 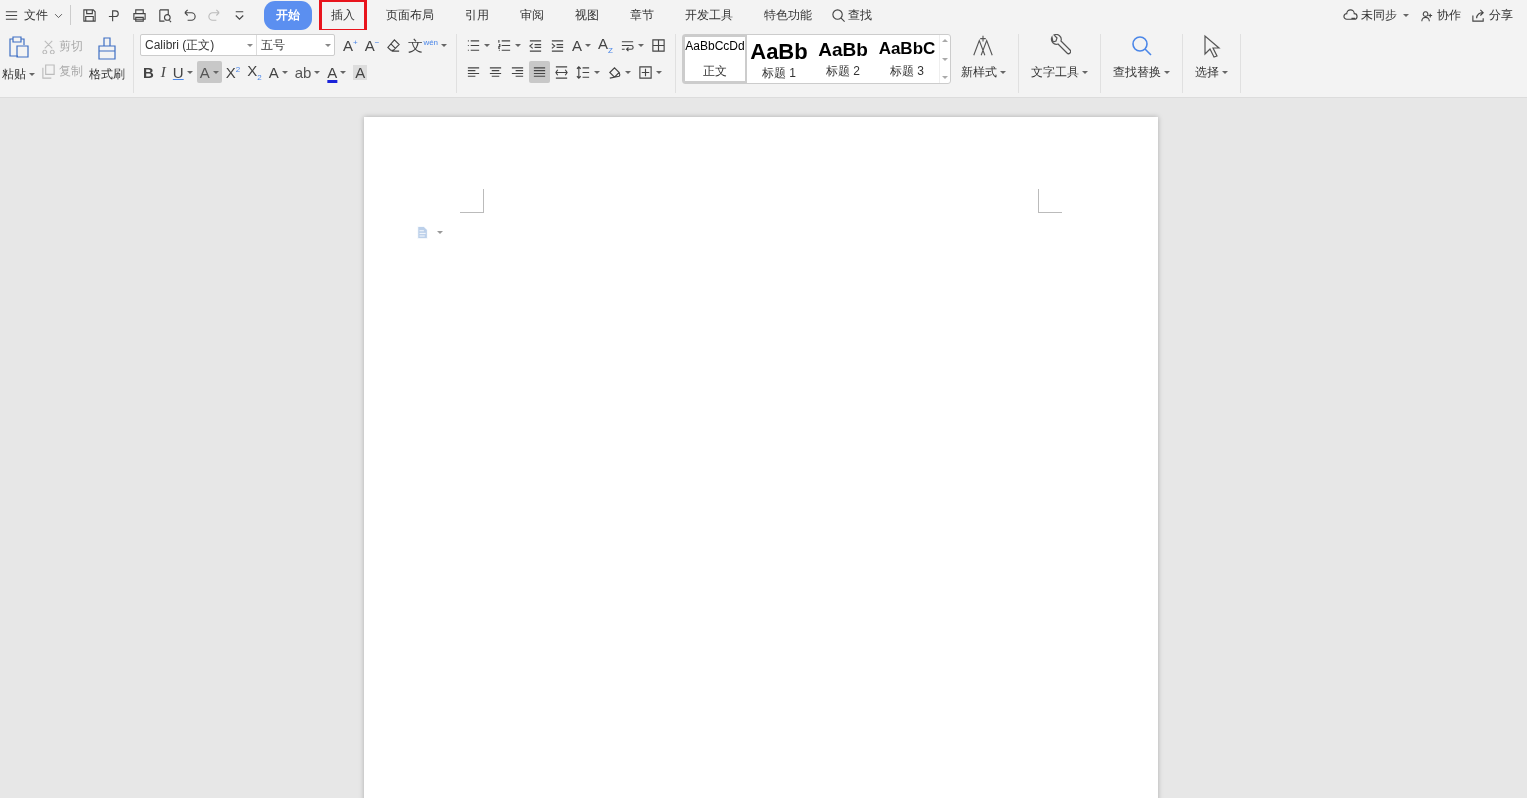 What do you see at coordinates (474, 72) in the screenshot?
I see `align-left-icon` at bounding box center [474, 72].